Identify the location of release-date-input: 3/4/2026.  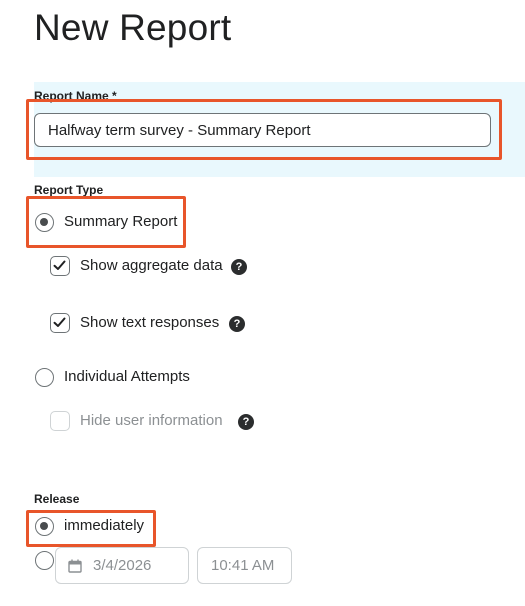
(122, 565).